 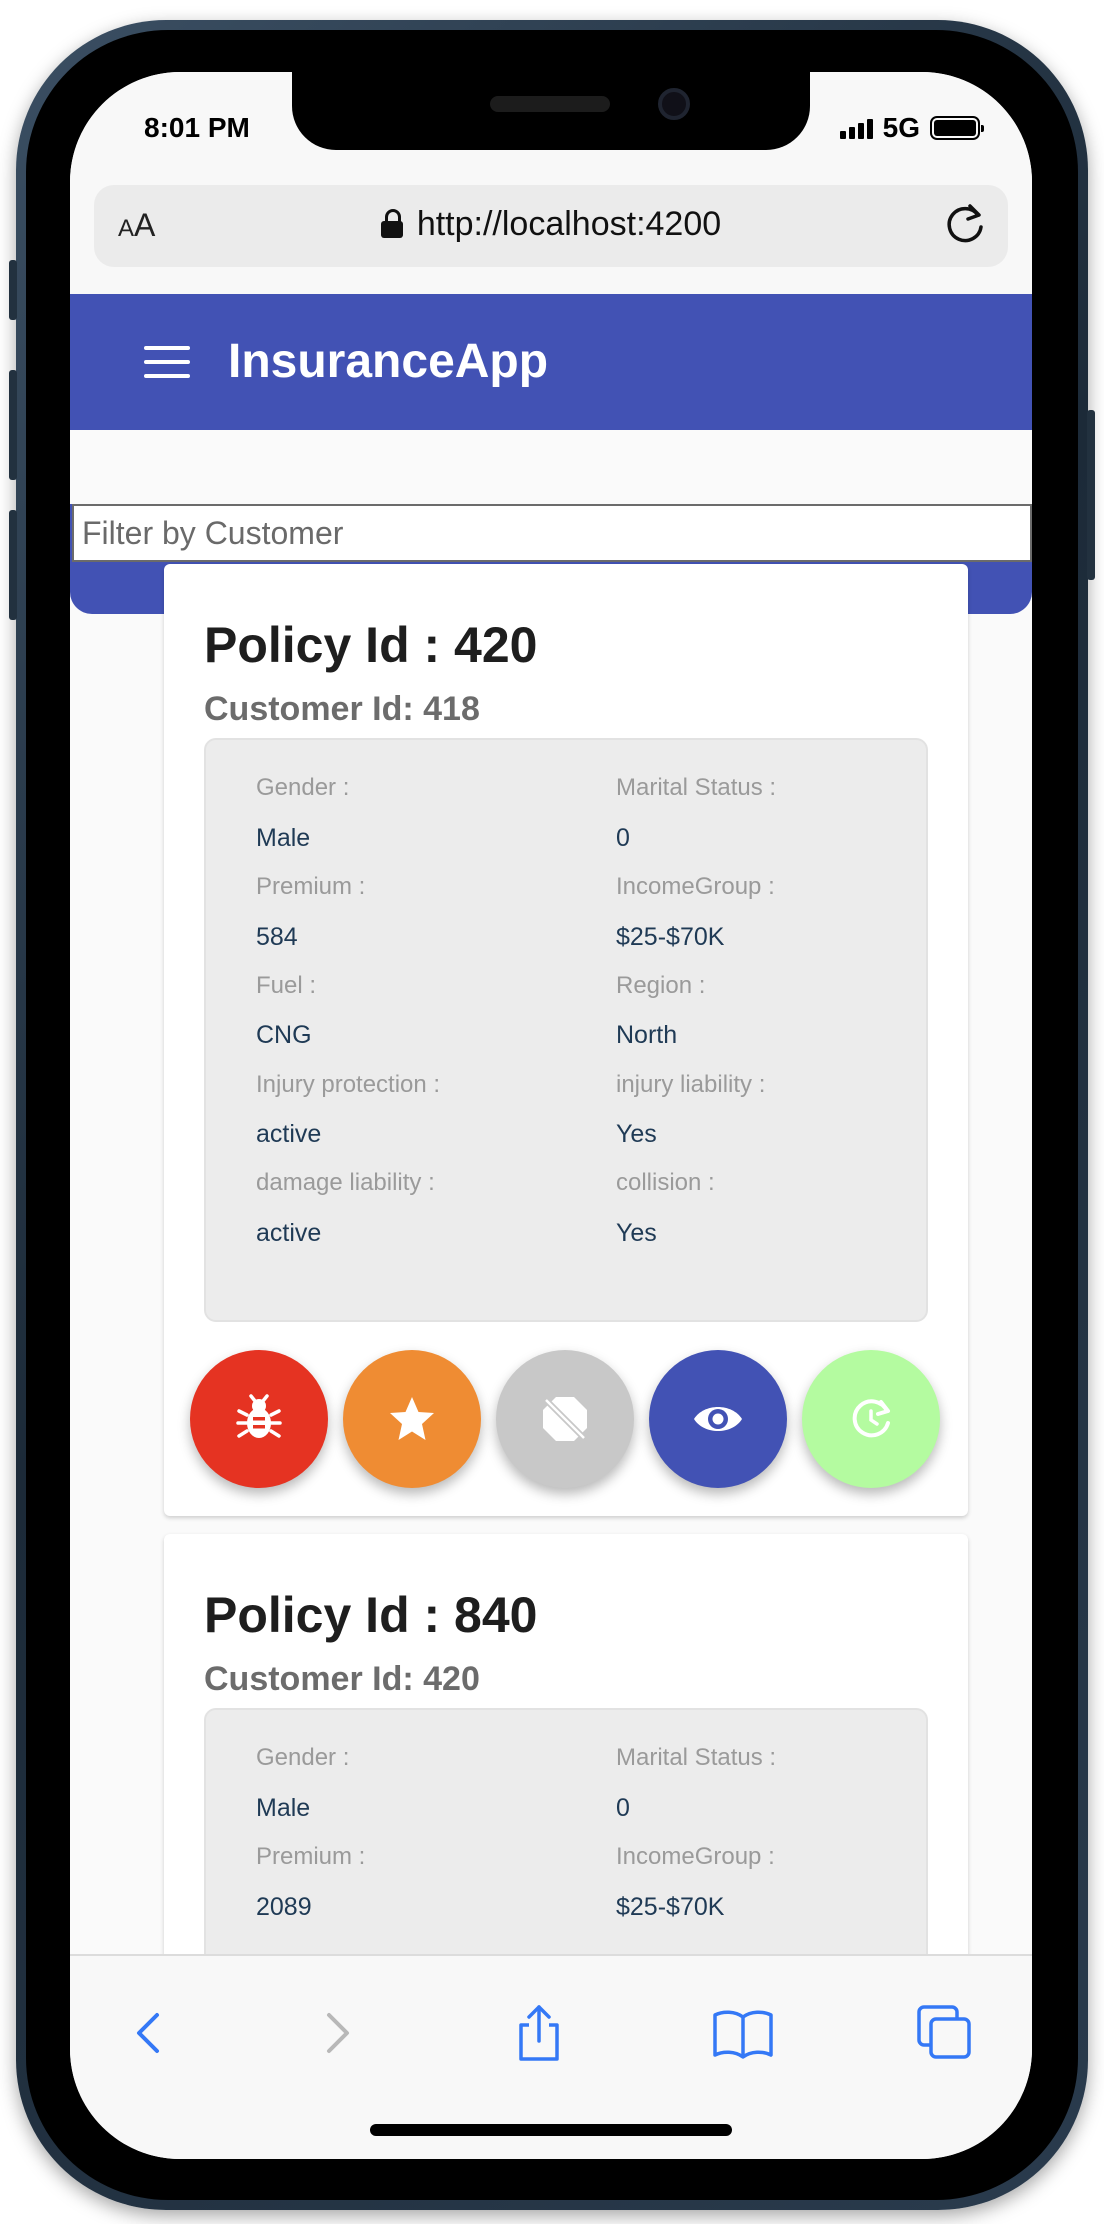 What do you see at coordinates (342, 709) in the screenshot?
I see `customer-id-subtitle: Customer Id: 418` at bounding box center [342, 709].